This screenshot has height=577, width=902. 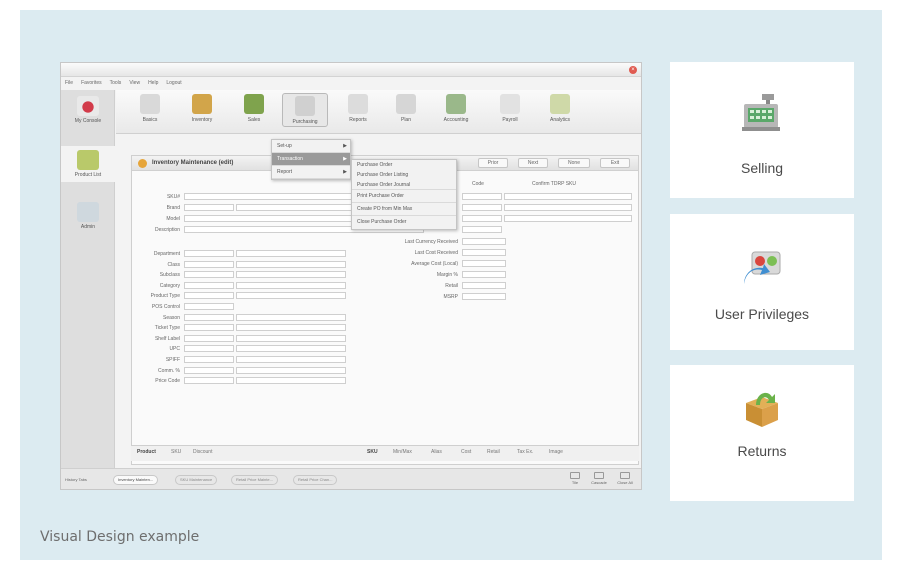 What do you see at coordinates (404, 196) in the screenshot?
I see `menu-item-print-po: Print Purchase Order` at bounding box center [404, 196].